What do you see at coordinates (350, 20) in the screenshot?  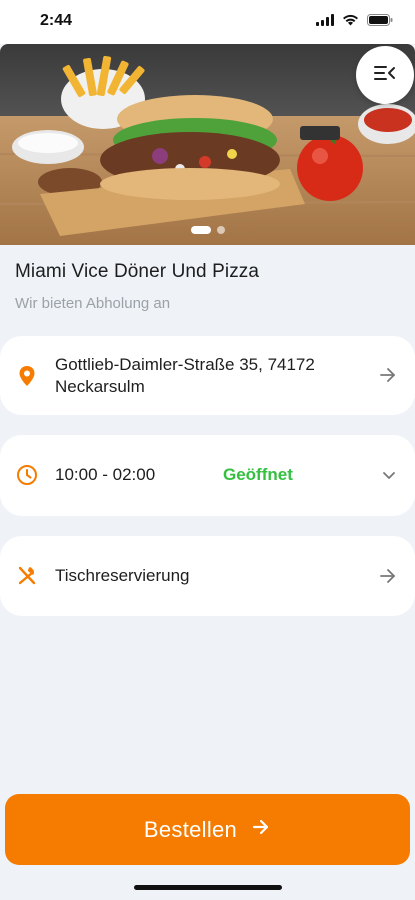 I see `wifi-icon` at bounding box center [350, 20].